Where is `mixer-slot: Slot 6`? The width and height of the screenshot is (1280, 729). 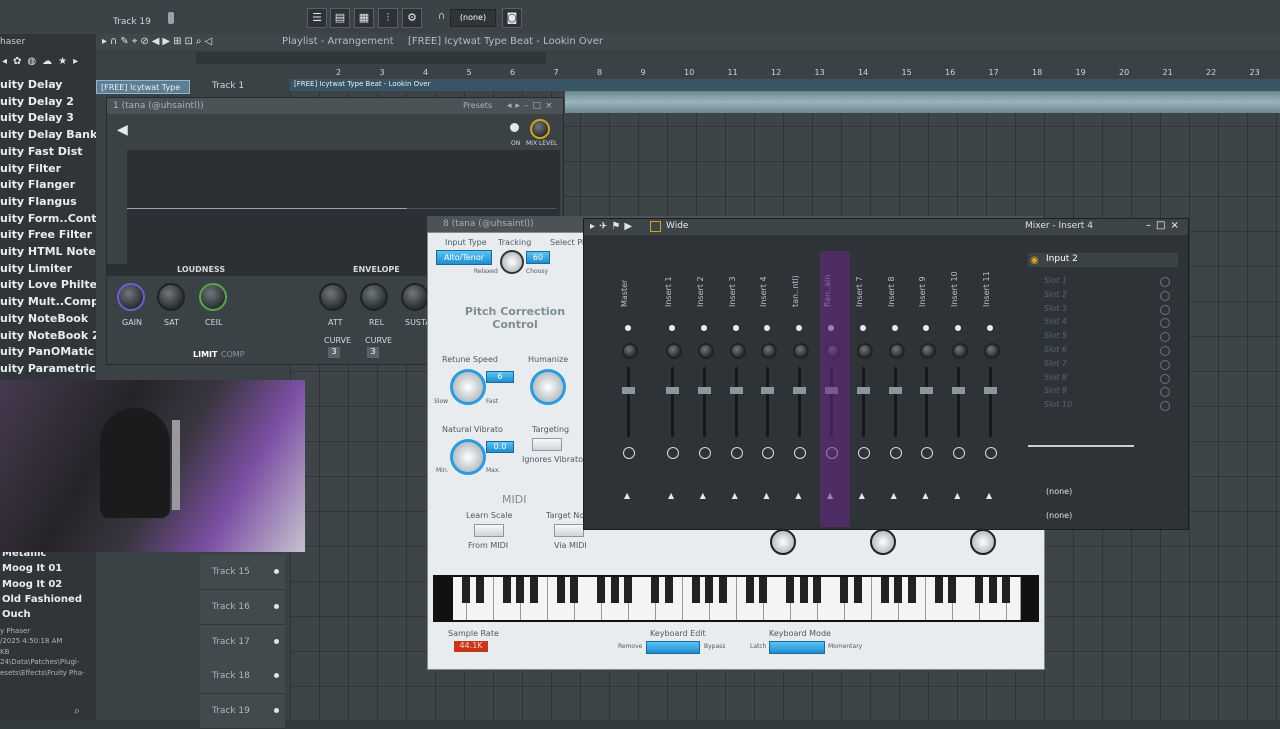
mixer-slot: Slot 6 is located at coordinates (1055, 349).